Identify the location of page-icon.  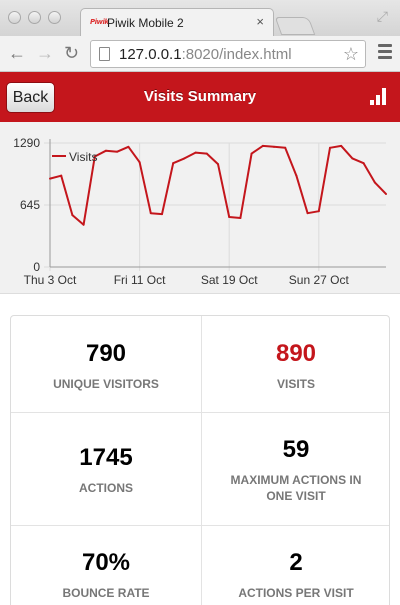
(104, 54).